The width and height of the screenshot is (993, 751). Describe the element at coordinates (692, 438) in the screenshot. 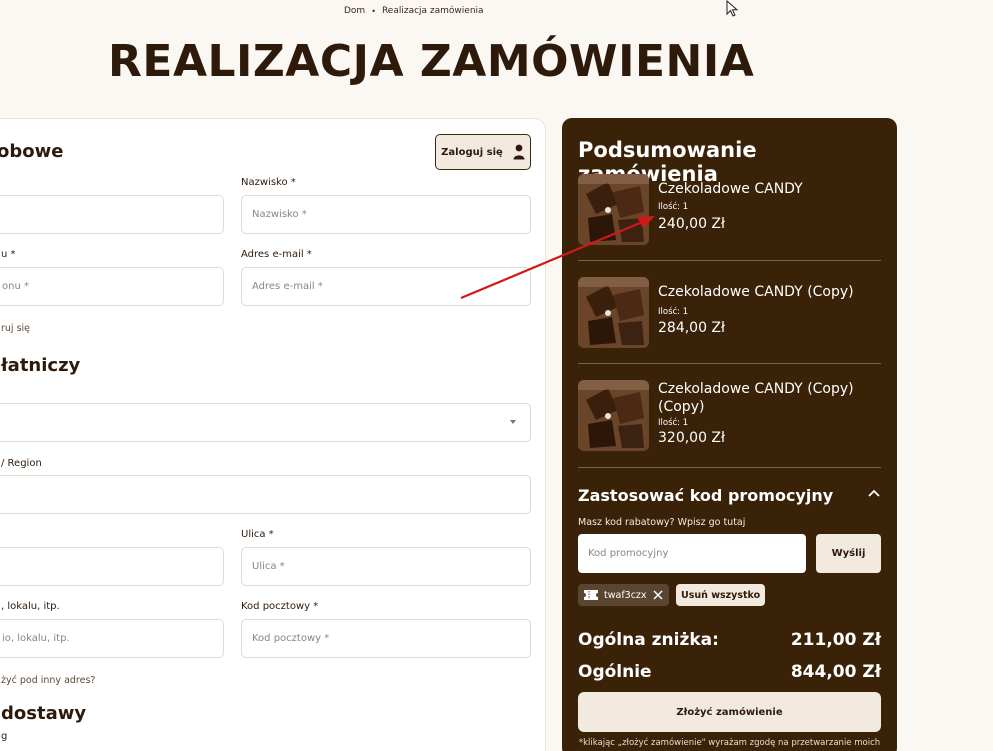

I see `item-price: 320,00 Zł` at that location.